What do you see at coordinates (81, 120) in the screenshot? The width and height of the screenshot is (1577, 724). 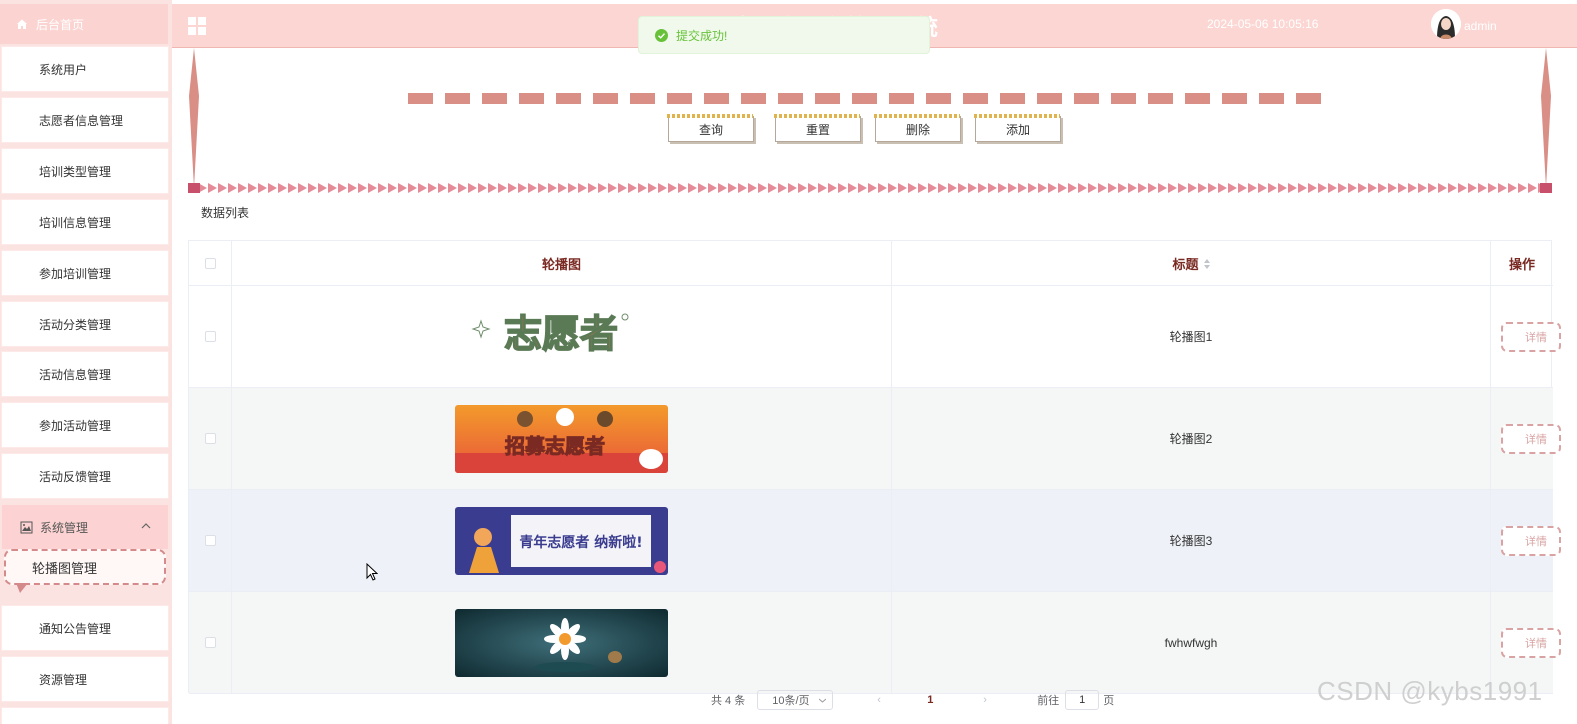 I see `sidebar-item-label: 志愿者信息管理` at bounding box center [81, 120].